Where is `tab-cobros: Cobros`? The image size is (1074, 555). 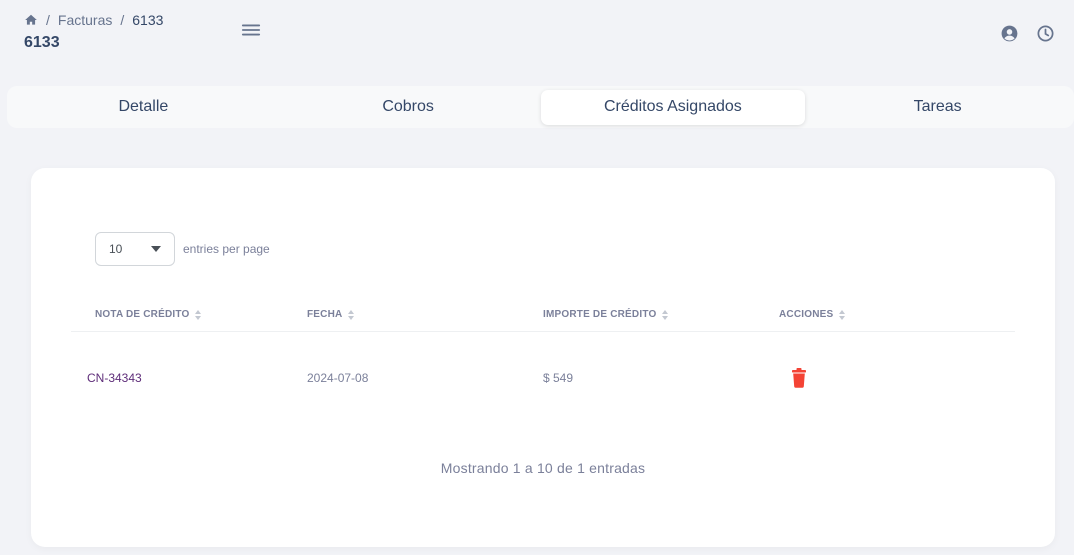
tab-cobros: Cobros is located at coordinates (408, 107).